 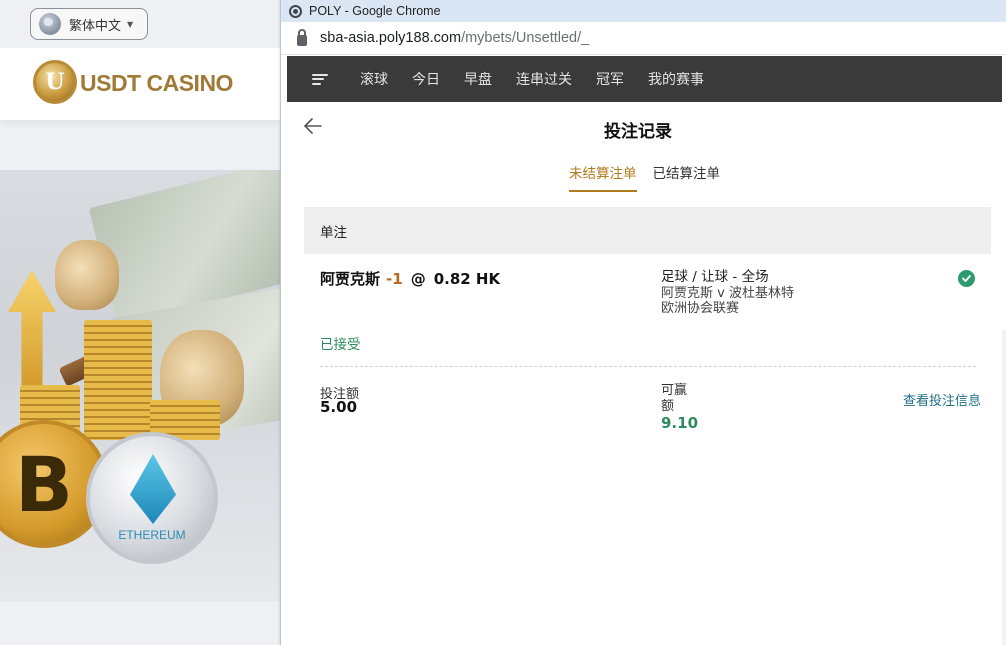 I want to click on bet-odds: 0.82 HK, so click(x=467, y=279).